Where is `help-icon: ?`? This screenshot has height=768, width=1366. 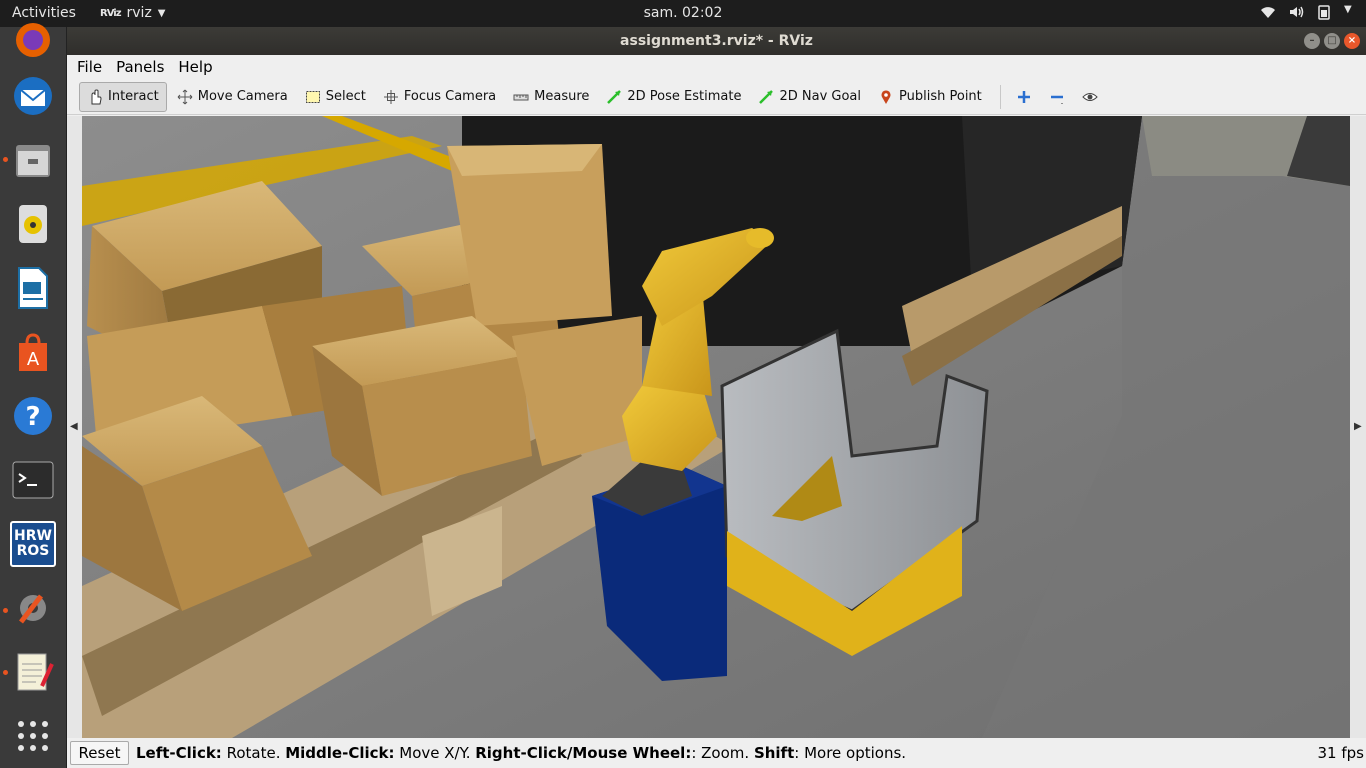 help-icon: ? is located at coordinates (33, 416).